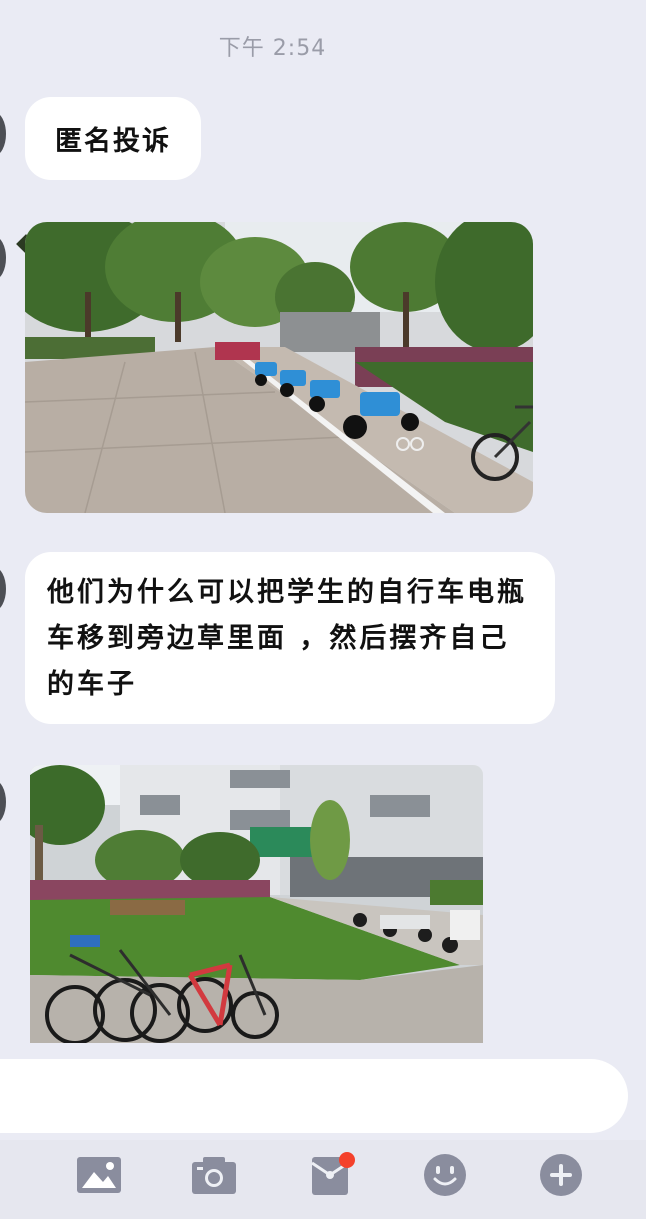 Image resolution: width=646 pixels, height=1219 pixels. What do you see at coordinates (272, 48) in the screenshot?
I see `message-timestamp: 下午 2:54` at bounding box center [272, 48].